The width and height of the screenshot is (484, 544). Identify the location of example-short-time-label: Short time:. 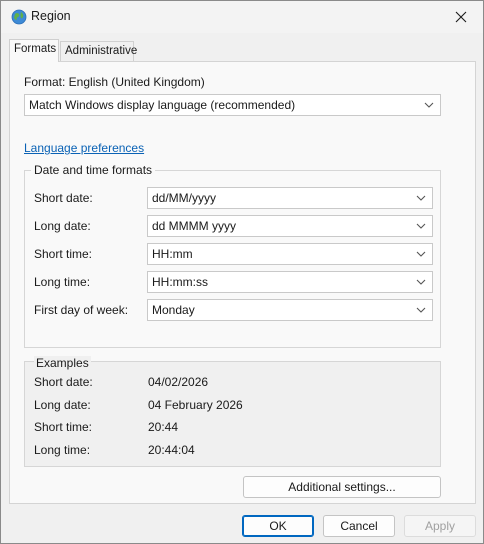
(63, 427).